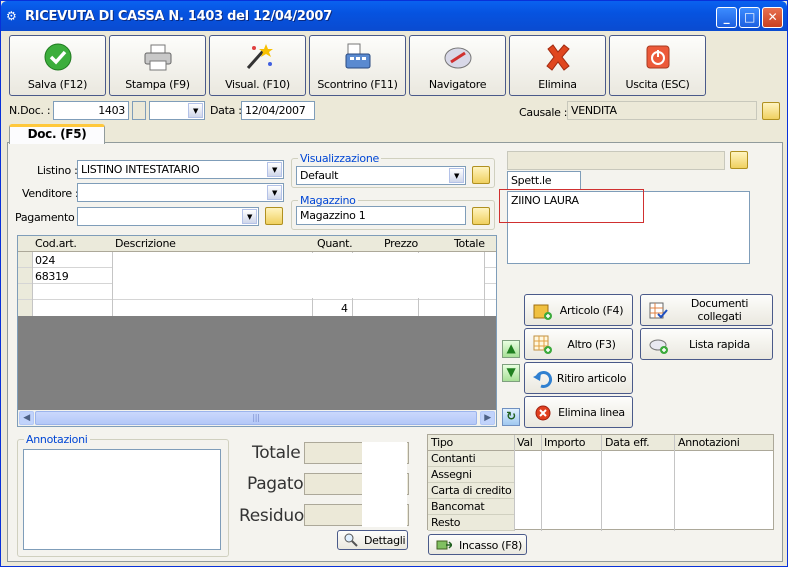 This screenshot has height=567, width=788. Describe the element at coordinates (471, 475) in the screenshot. I see `table-row: Assegni` at that location.